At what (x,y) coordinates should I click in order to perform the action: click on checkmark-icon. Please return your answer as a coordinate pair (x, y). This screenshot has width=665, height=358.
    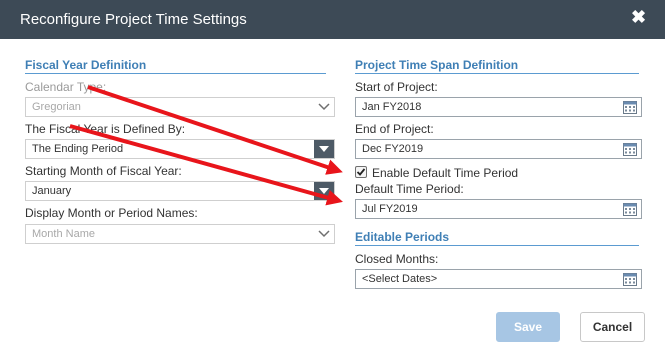
    Looking at the image, I should click on (361, 172).